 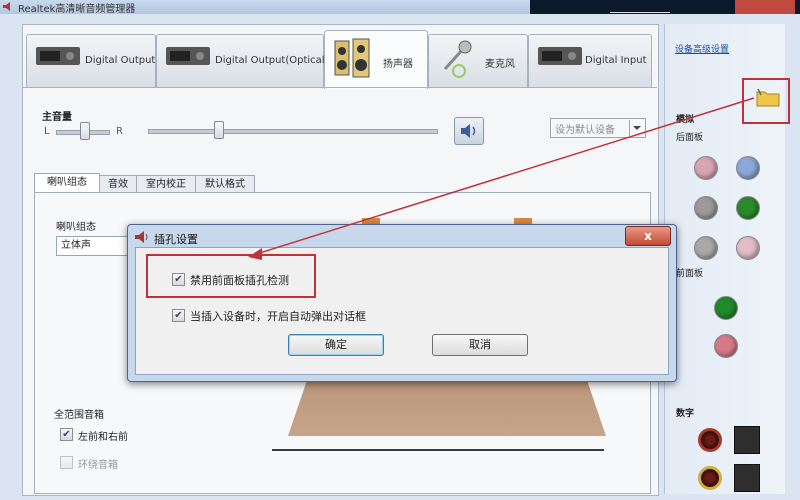 I want to click on advanced-device-settings-link: 设备高级设置, so click(x=702, y=48).